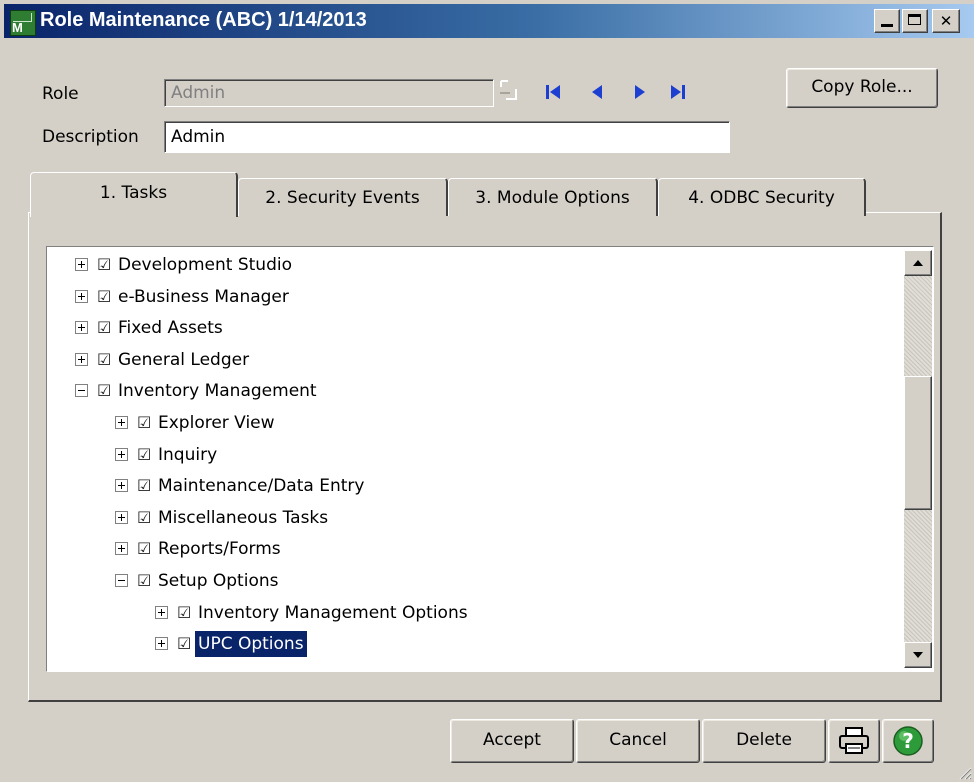 The height and width of the screenshot is (782, 974). What do you see at coordinates (216, 423) in the screenshot?
I see `tree-item-label: Explorer View` at bounding box center [216, 423].